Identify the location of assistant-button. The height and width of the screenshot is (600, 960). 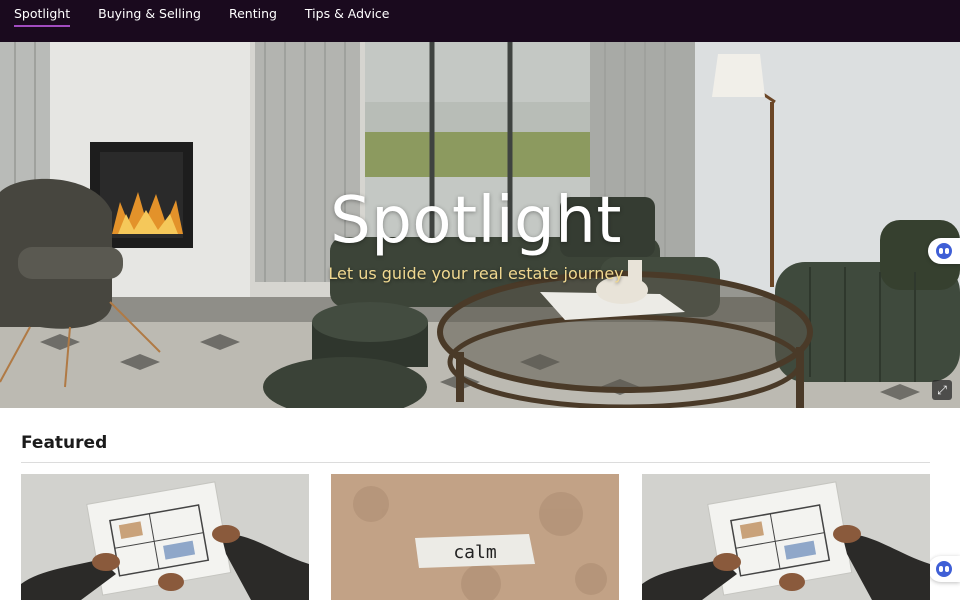
(944, 251).